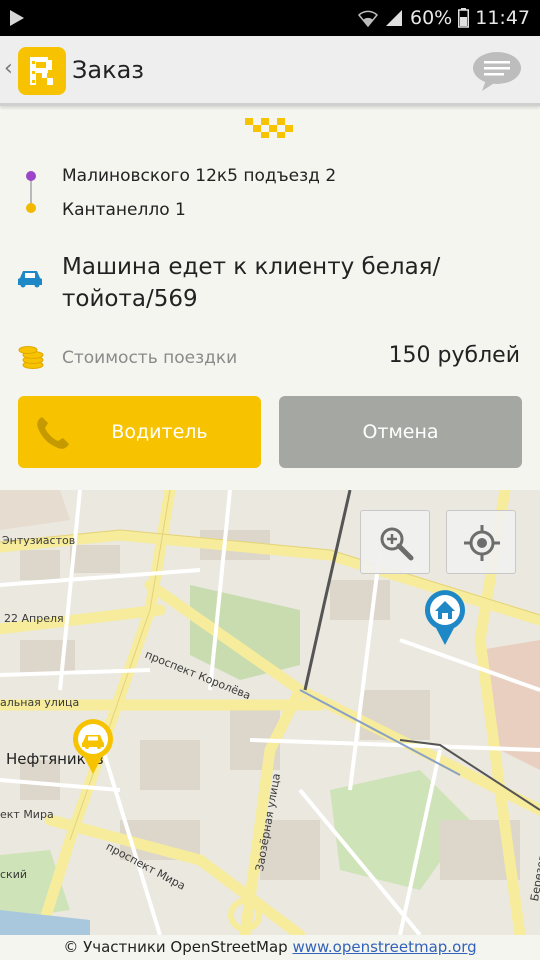 The height and width of the screenshot is (960, 540). I want to click on call-driver-button: Водитель, so click(139, 432).